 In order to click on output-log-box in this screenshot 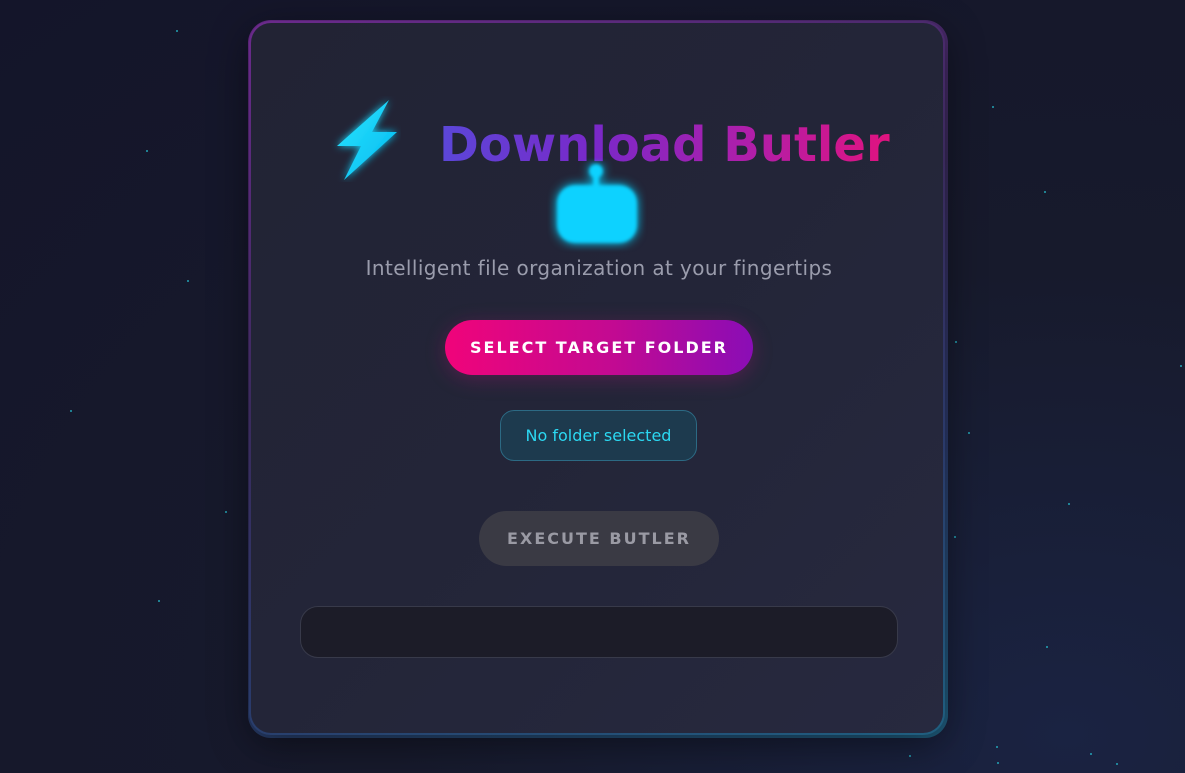, I will do `click(599, 632)`.